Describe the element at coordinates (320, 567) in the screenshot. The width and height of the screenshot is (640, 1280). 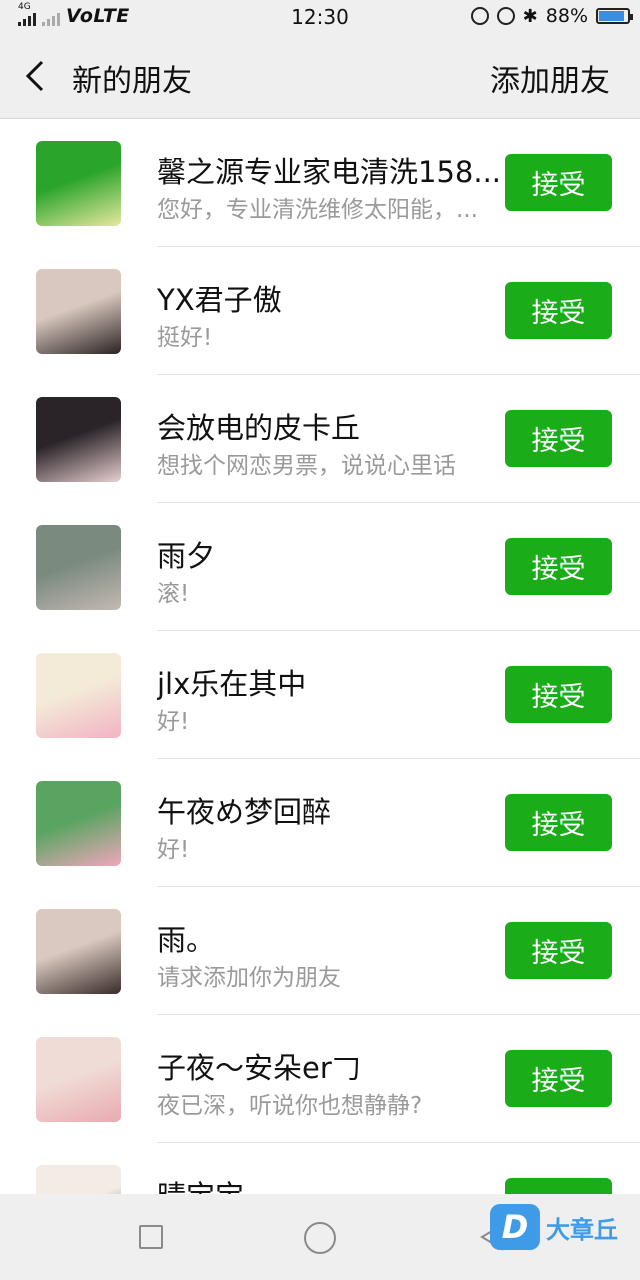
I see `friend-request-row: 雨夕滚! 接受` at that location.